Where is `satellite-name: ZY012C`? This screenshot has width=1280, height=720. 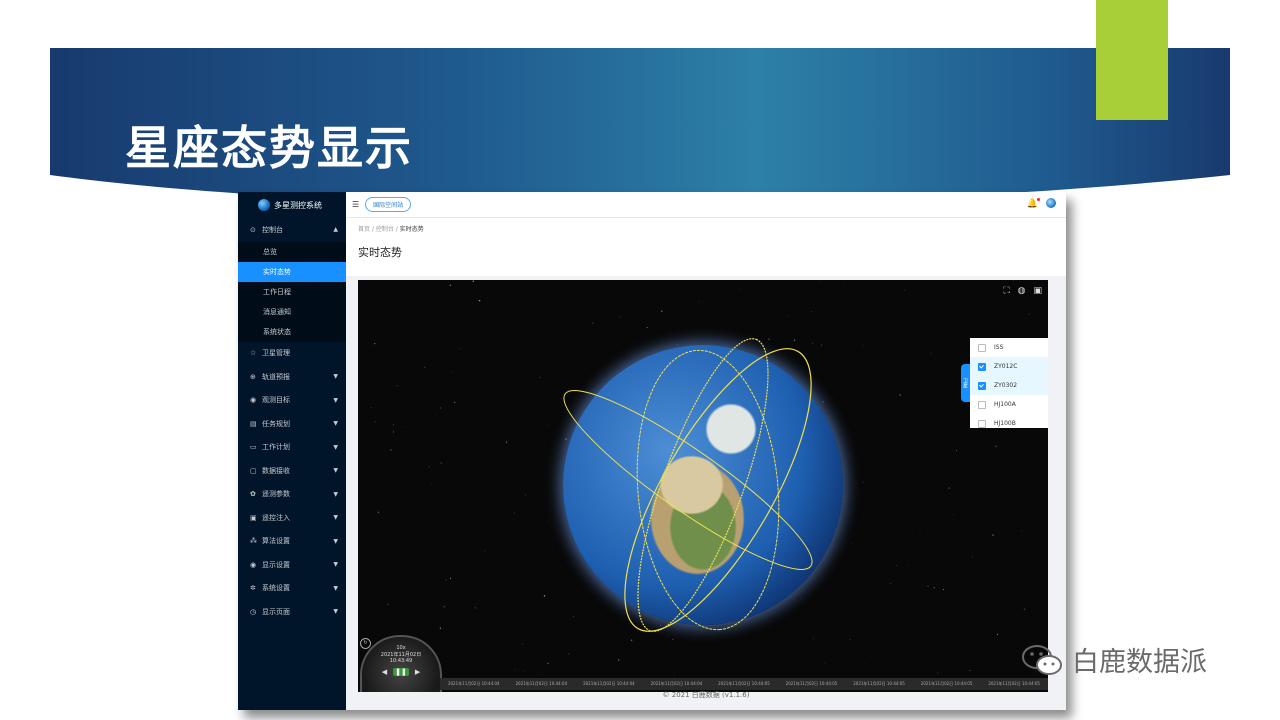 satellite-name: ZY012C is located at coordinates (1006, 366).